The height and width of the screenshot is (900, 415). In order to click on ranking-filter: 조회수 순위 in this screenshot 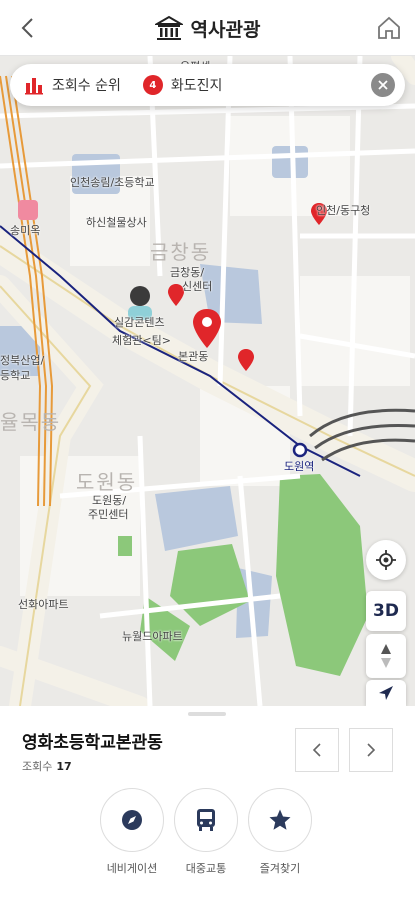, I will do `click(72, 85)`.